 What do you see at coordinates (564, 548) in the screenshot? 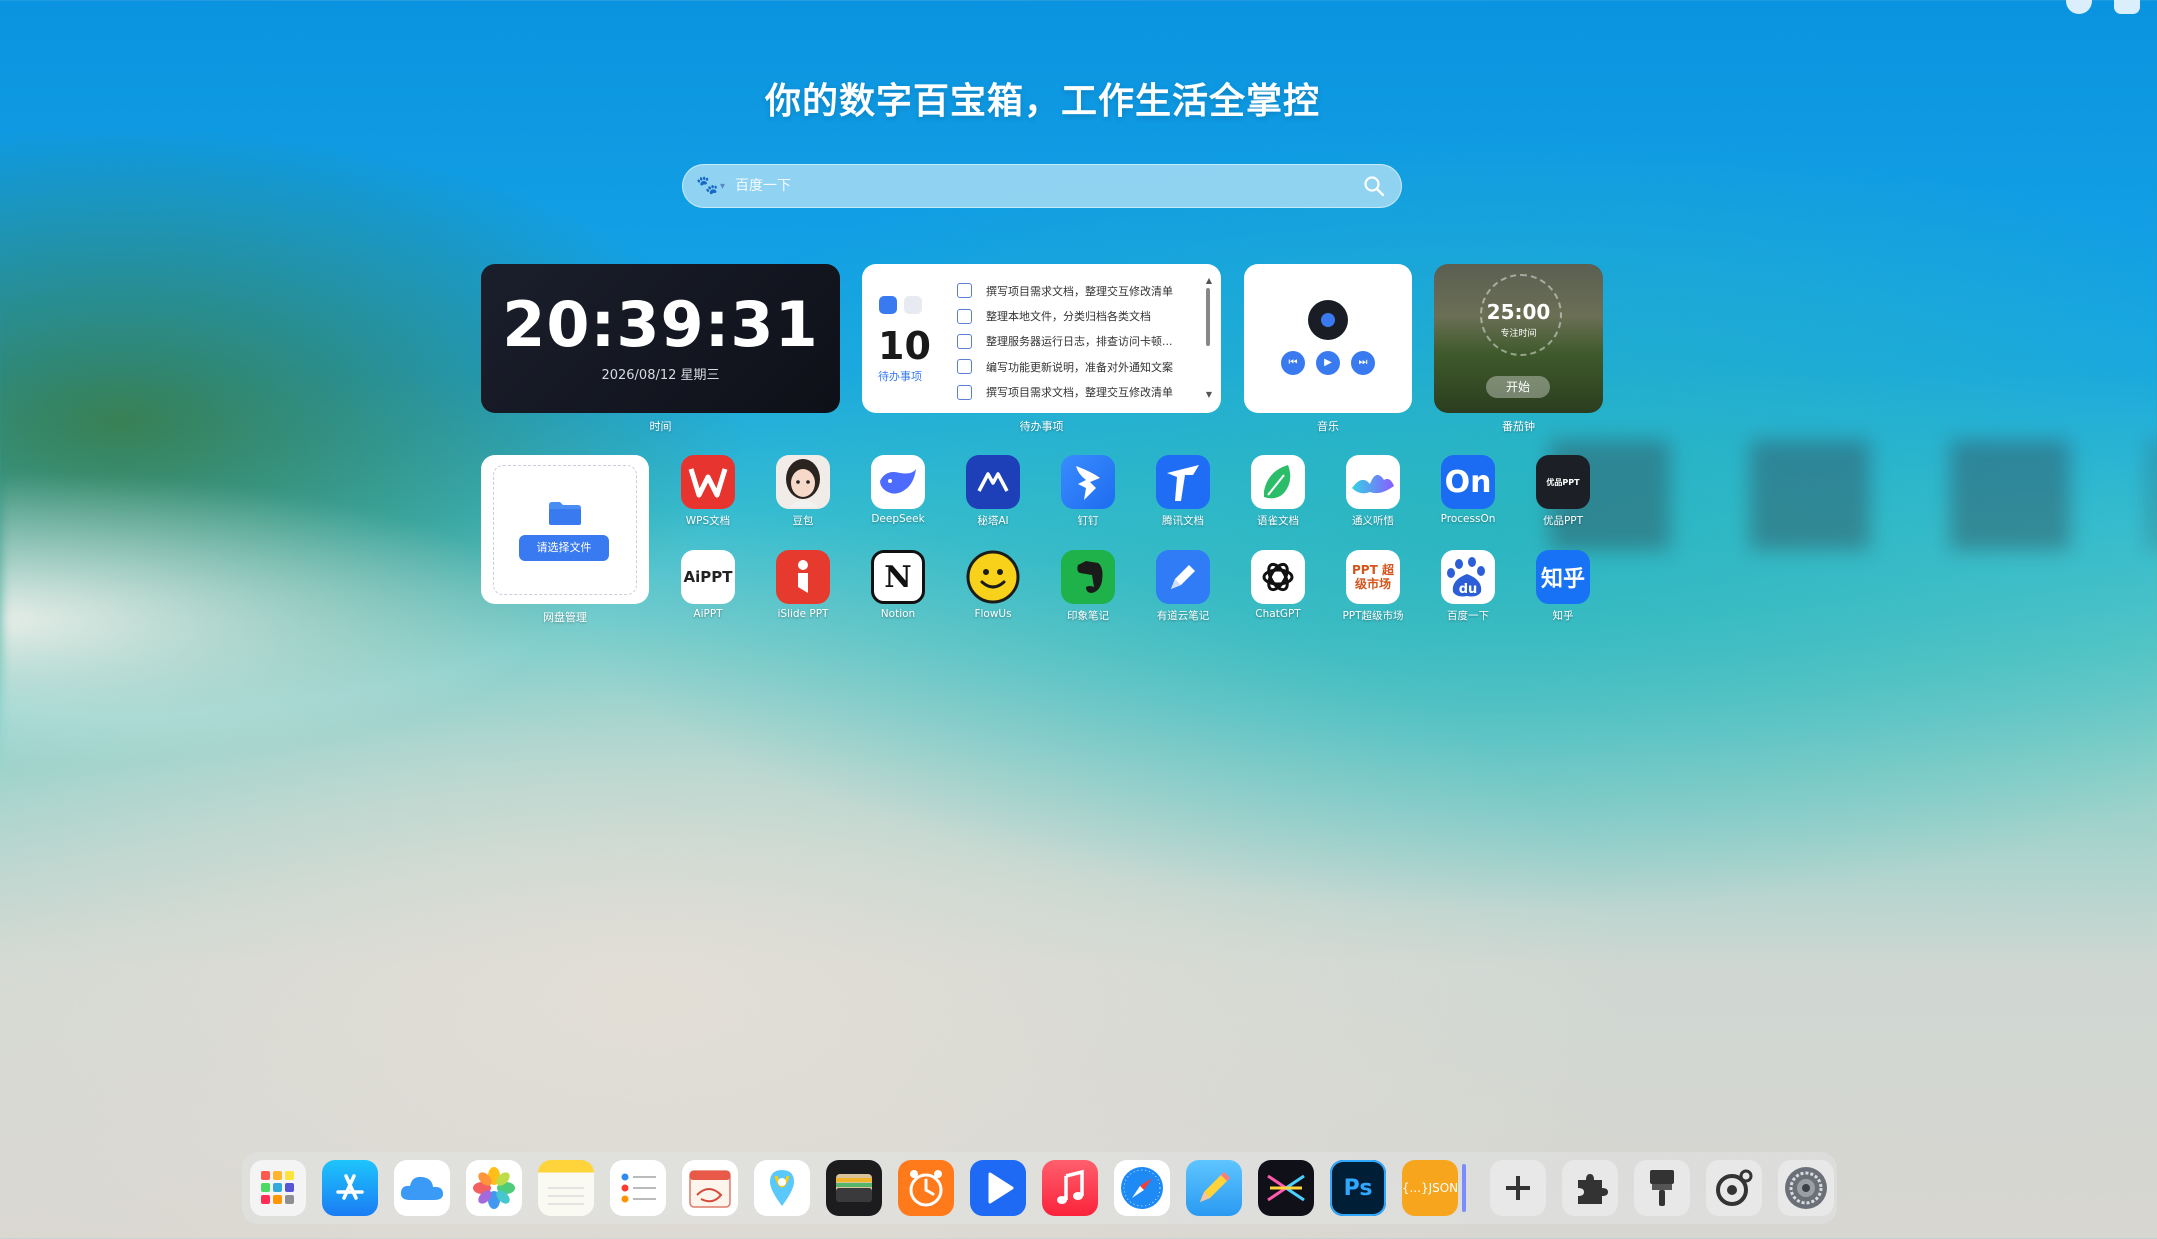
I see `choose-file-button: 请选择文件` at bounding box center [564, 548].